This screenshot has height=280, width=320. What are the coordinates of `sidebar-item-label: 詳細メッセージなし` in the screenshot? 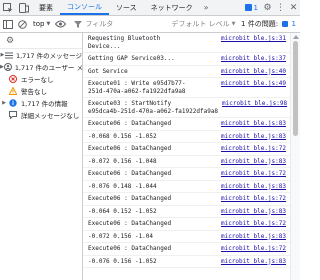 It's located at (50, 116).